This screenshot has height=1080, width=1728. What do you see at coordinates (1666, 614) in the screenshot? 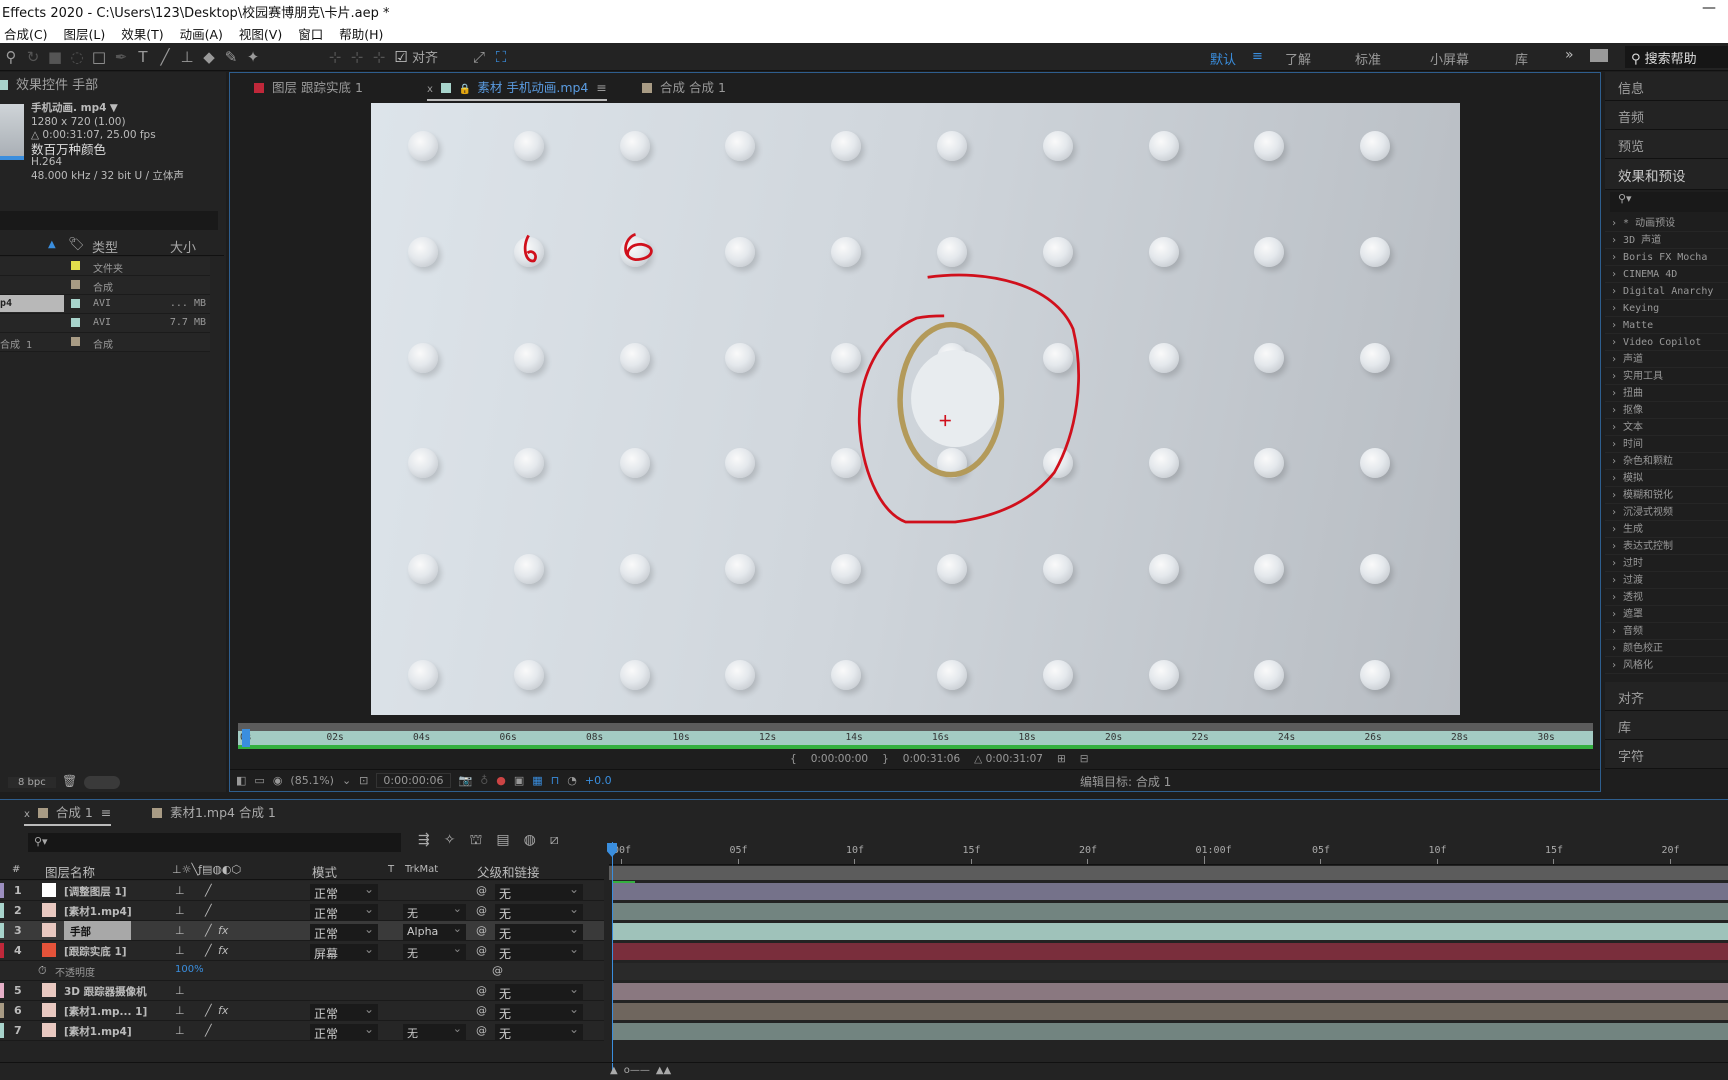
I see `effect-category: › 遮罩` at bounding box center [1666, 614].